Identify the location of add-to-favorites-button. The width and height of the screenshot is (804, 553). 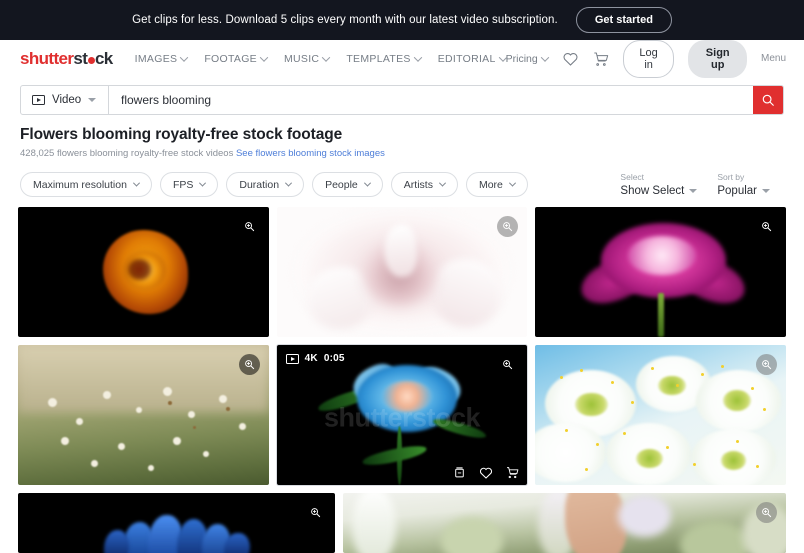
(486, 472).